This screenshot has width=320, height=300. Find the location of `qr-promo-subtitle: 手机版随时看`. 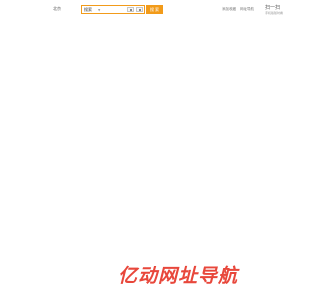

qr-promo-subtitle: 手机版随时看 is located at coordinates (274, 13).